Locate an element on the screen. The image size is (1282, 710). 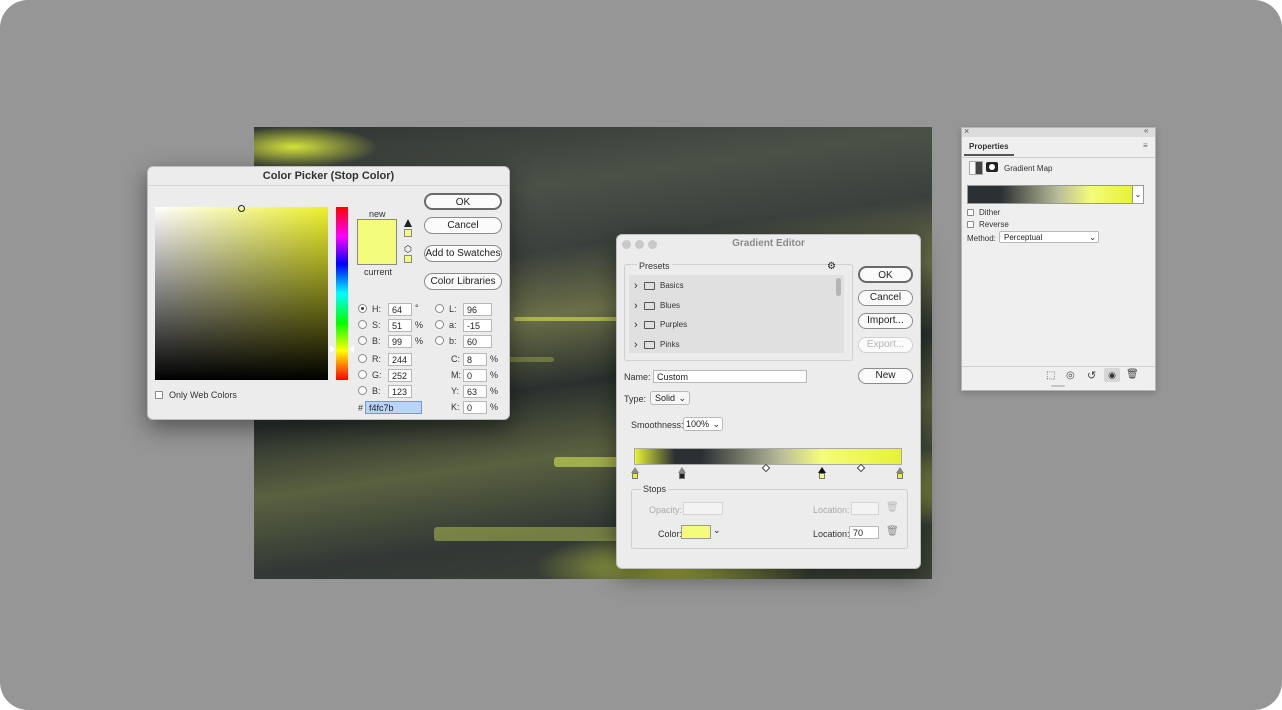
lab-a-input: -15 is located at coordinates (477, 325).